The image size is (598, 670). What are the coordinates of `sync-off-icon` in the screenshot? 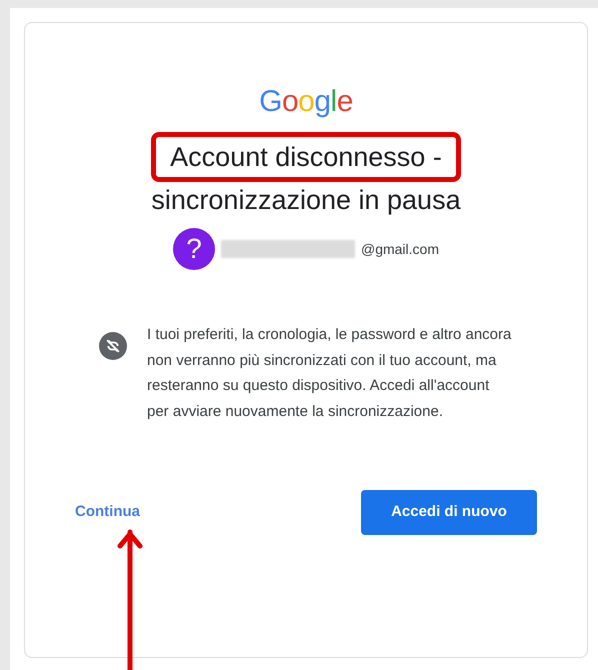 It's located at (113, 346).